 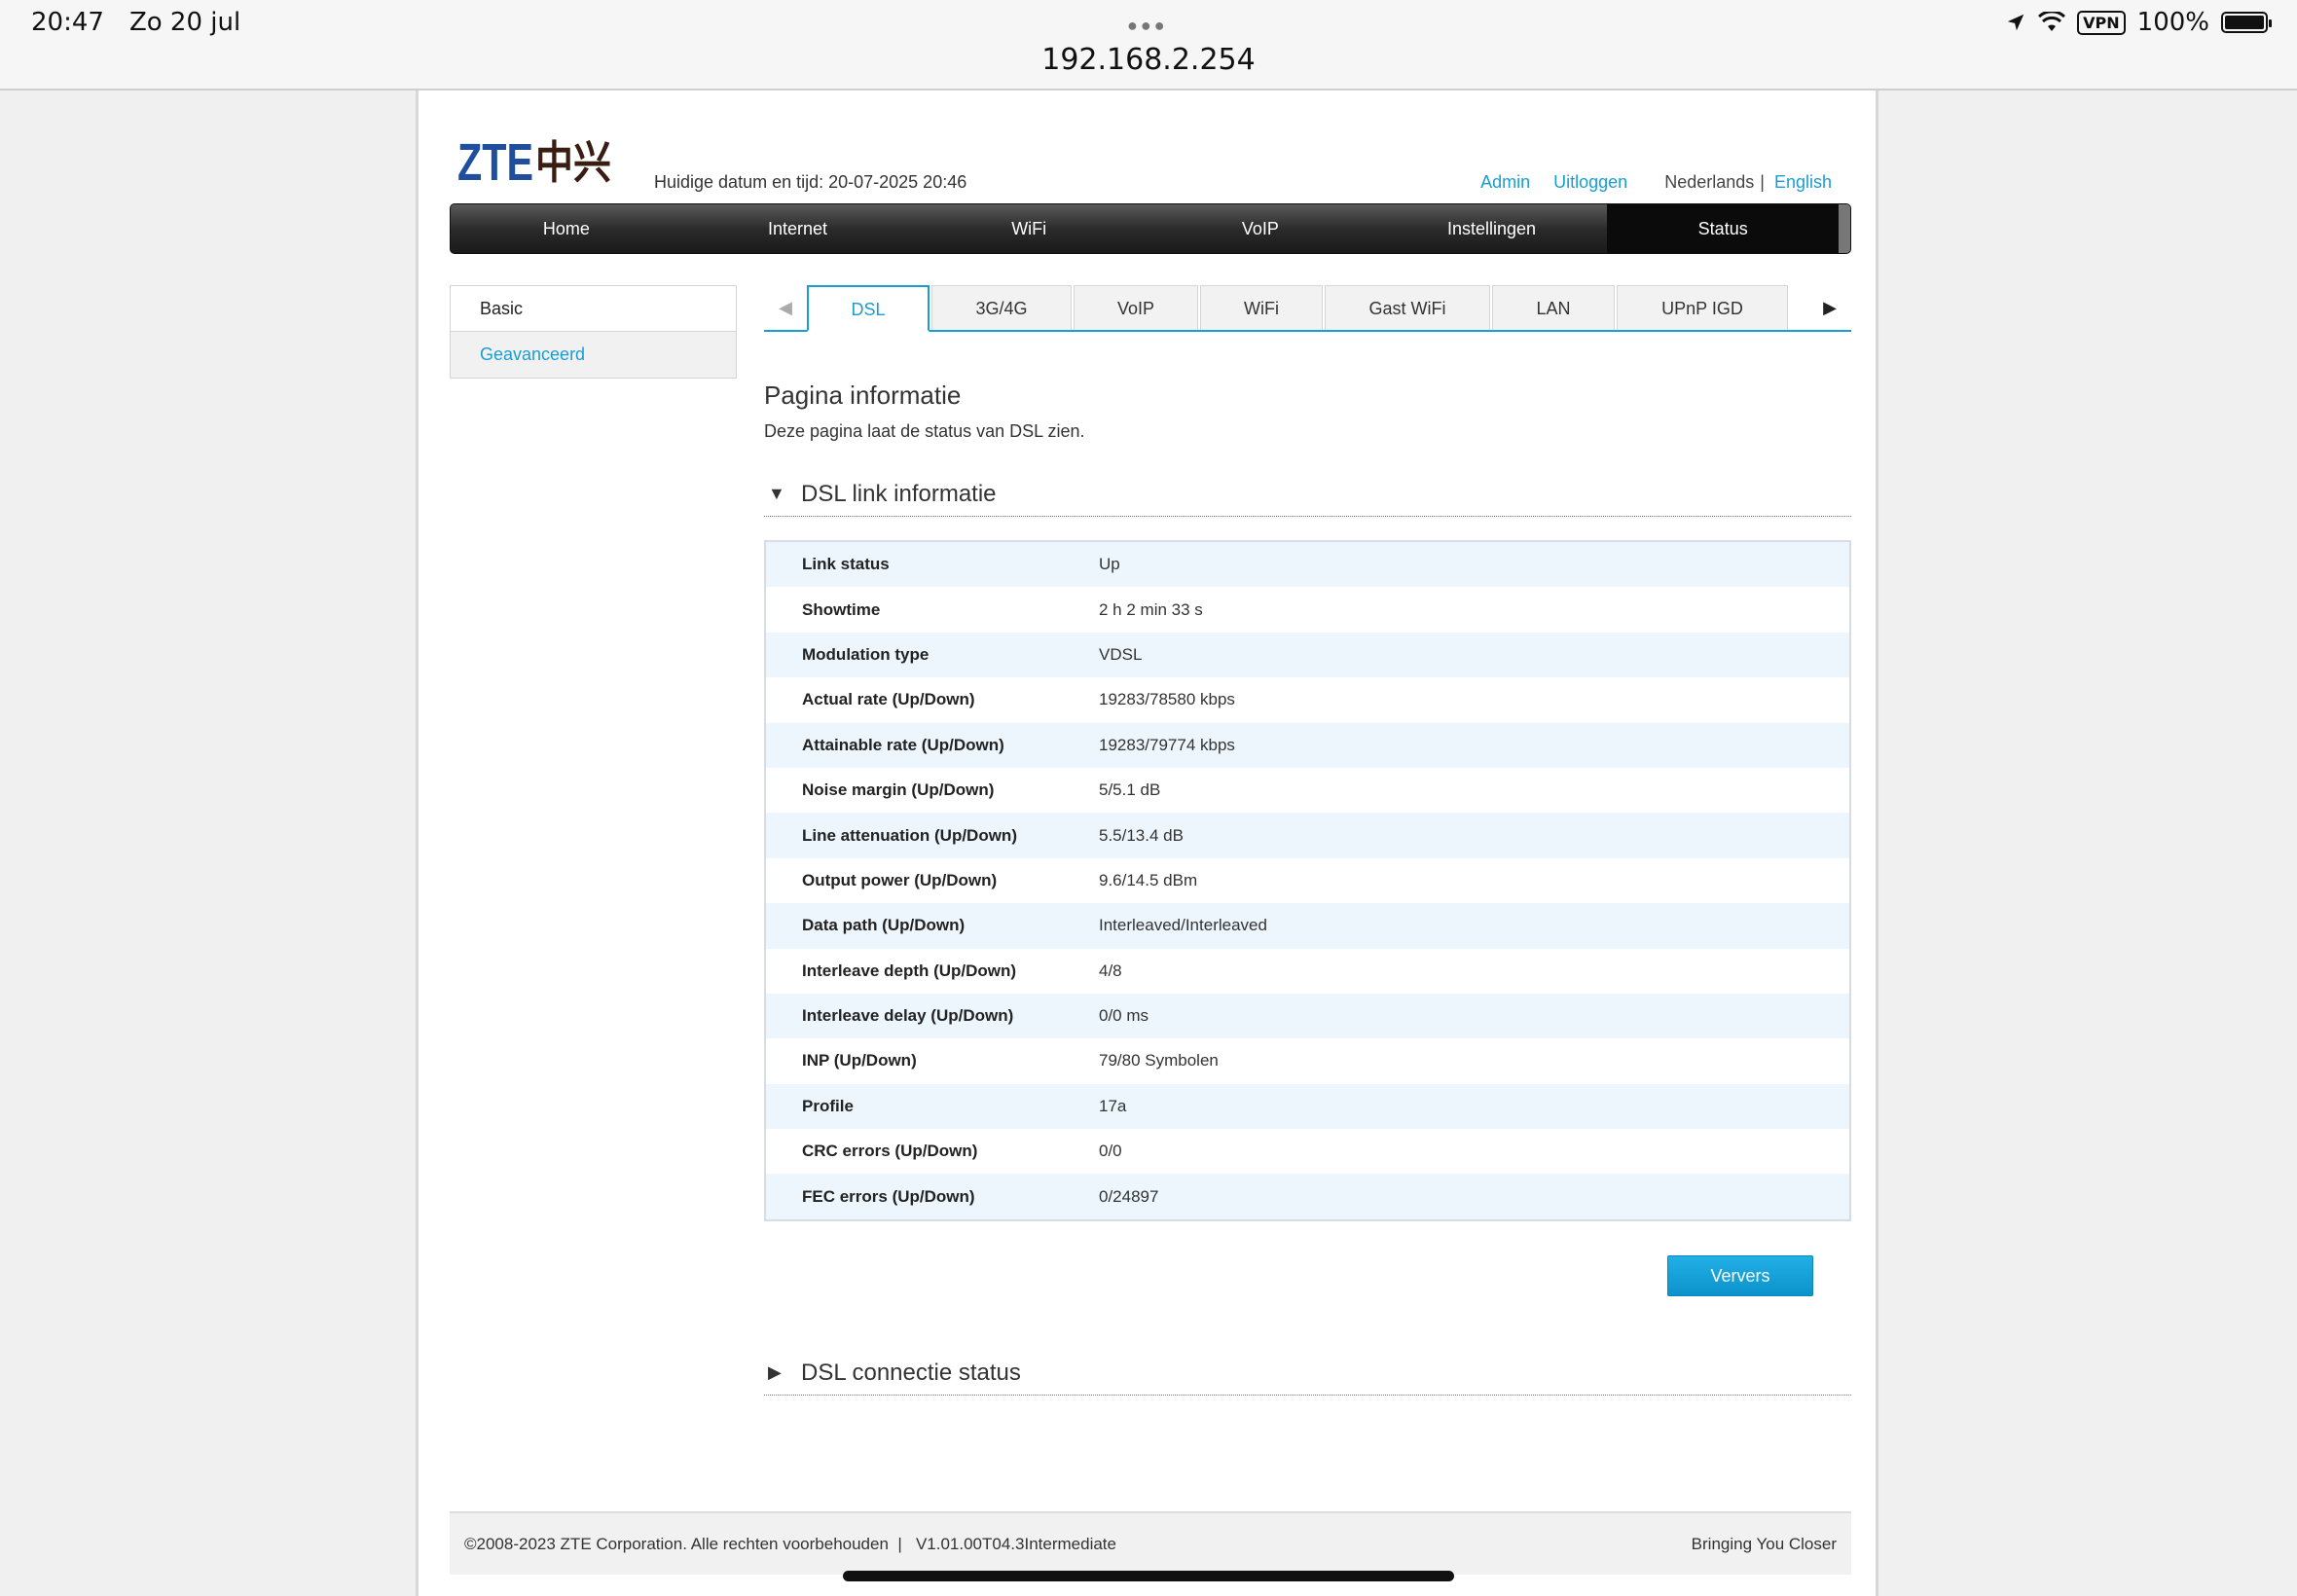 What do you see at coordinates (785, 308) in the screenshot?
I see `tab-scroll-left-icon: ◀` at bounding box center [785, 308].